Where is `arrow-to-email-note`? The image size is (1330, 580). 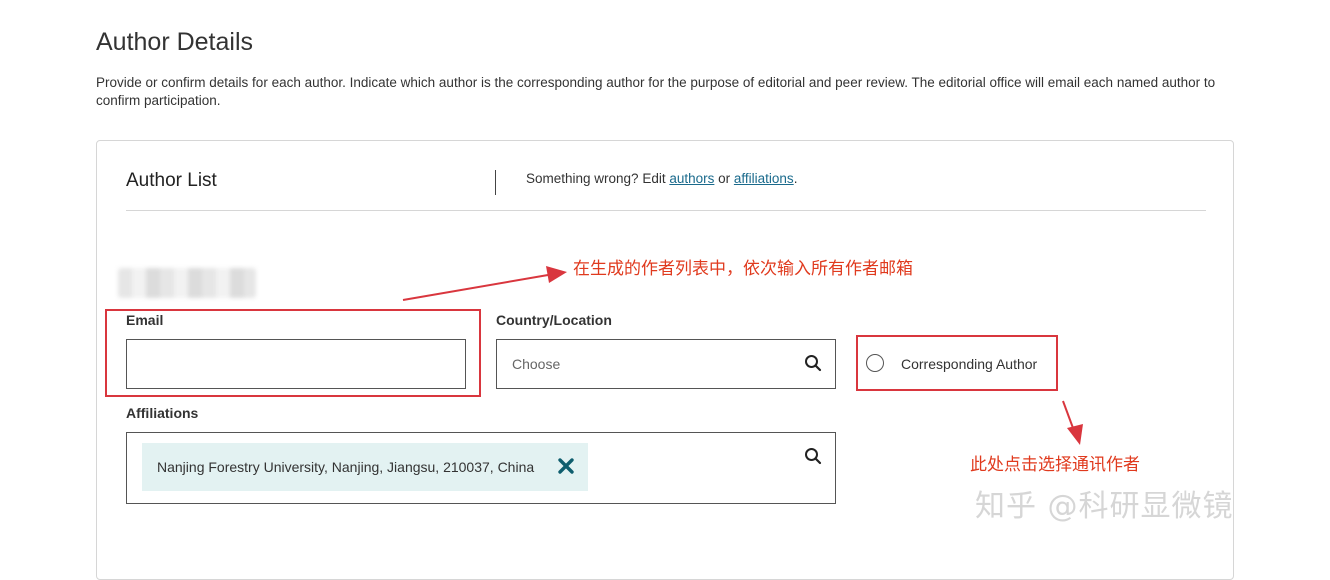 arrow-to-email-note is located at coordinates (484, 283).